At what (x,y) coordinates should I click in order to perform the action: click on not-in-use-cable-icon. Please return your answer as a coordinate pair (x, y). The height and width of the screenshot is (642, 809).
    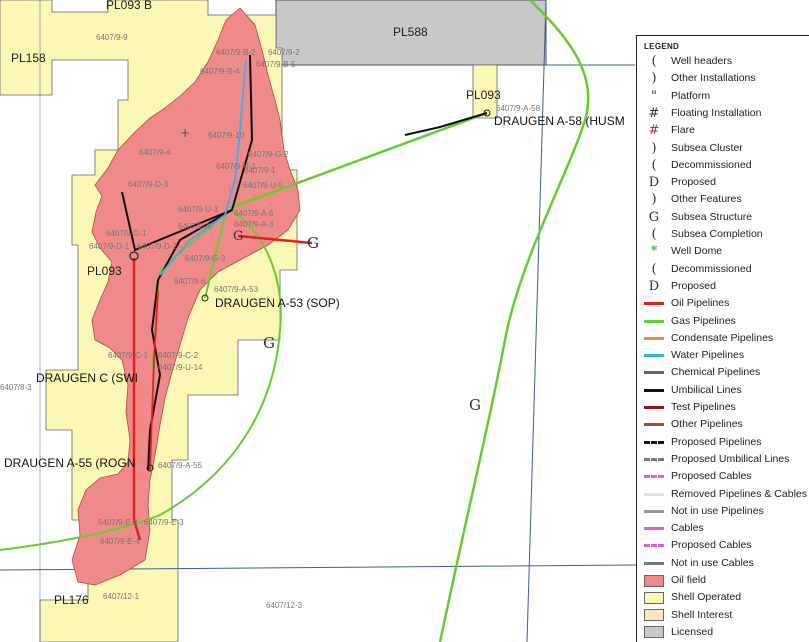
    Looking at the image, I should click on (654, 563).